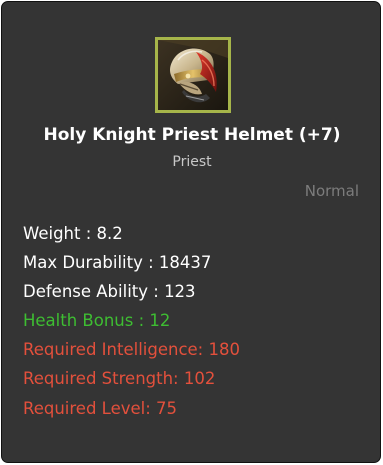  What do you see at coordinates (131, 350) in the screenshot?
I see `requirement-intelligence: Required Intelligence: 180` at bounding box center [131, 350].